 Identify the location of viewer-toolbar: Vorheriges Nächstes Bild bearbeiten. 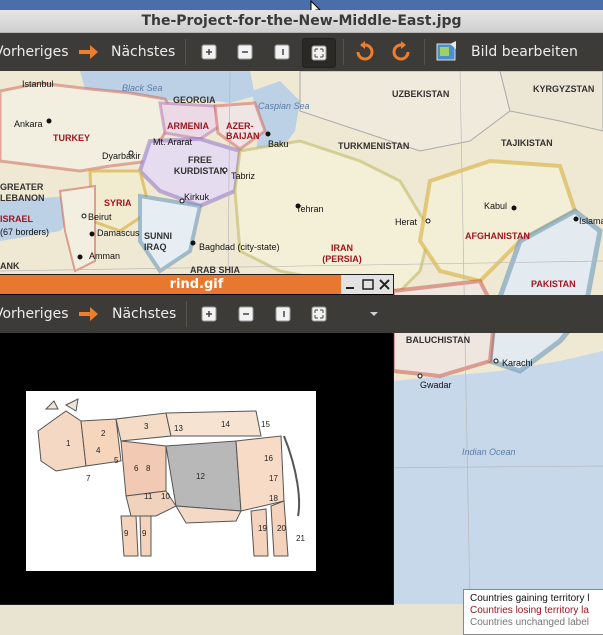
(301, 52).